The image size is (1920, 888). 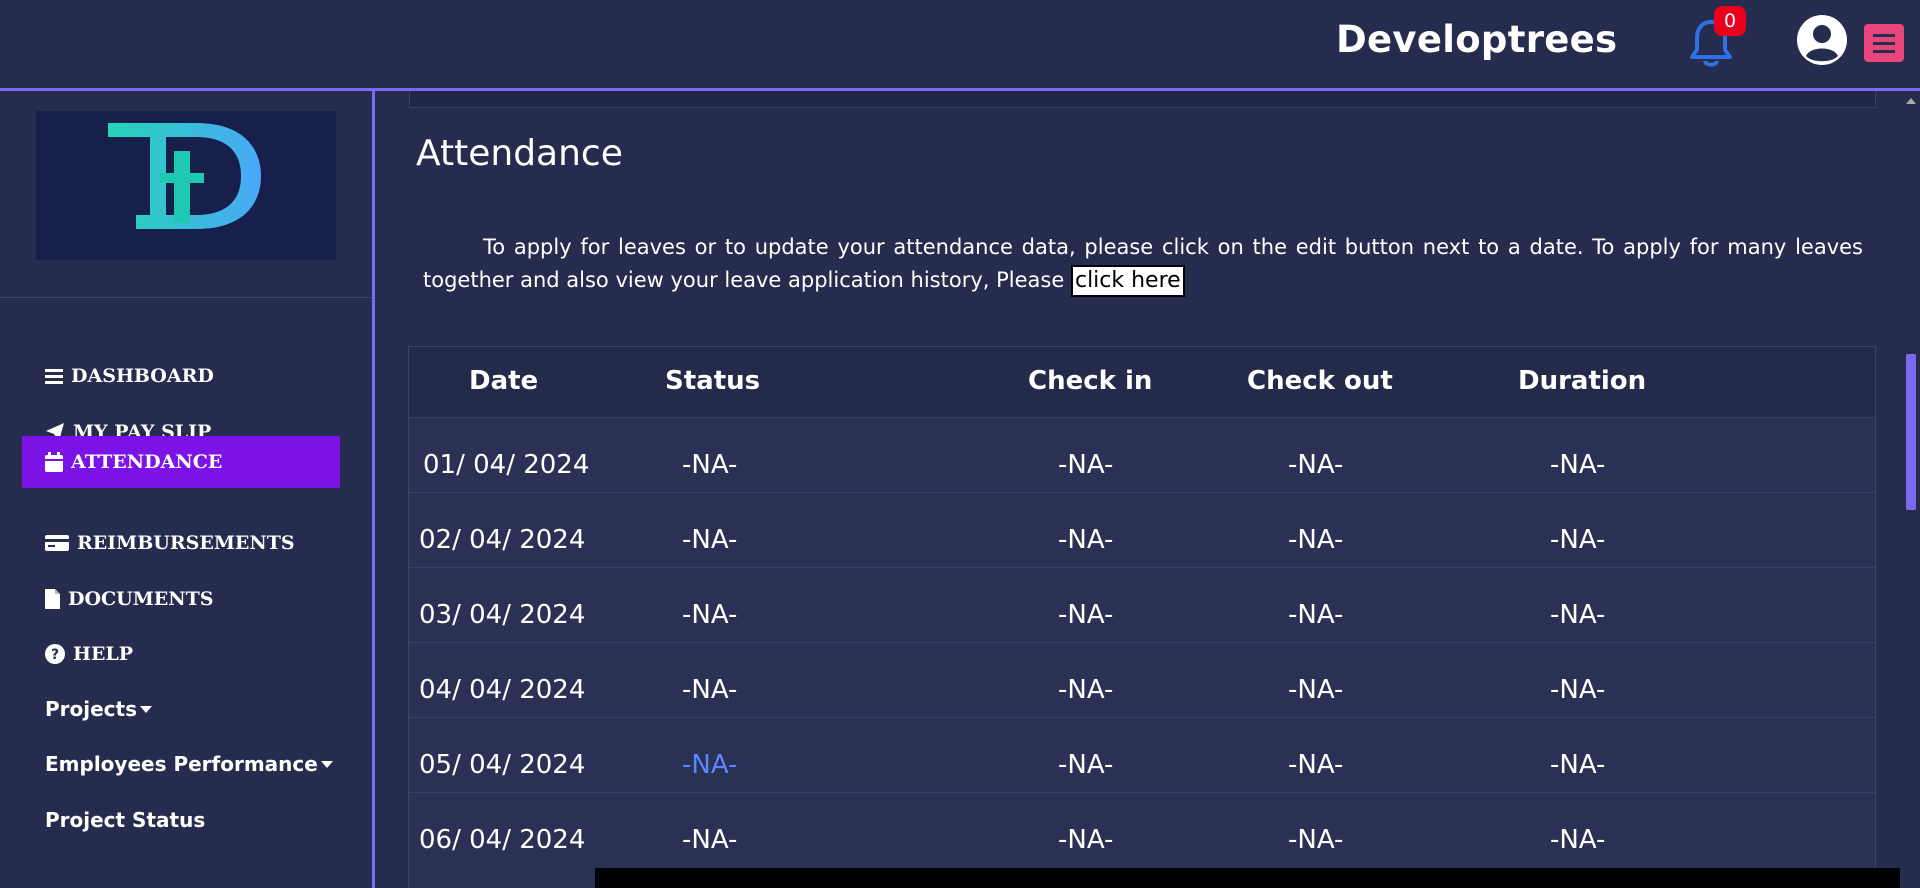 I want to click on sidebar-item-label: HELP, so click(x=103, y=654).